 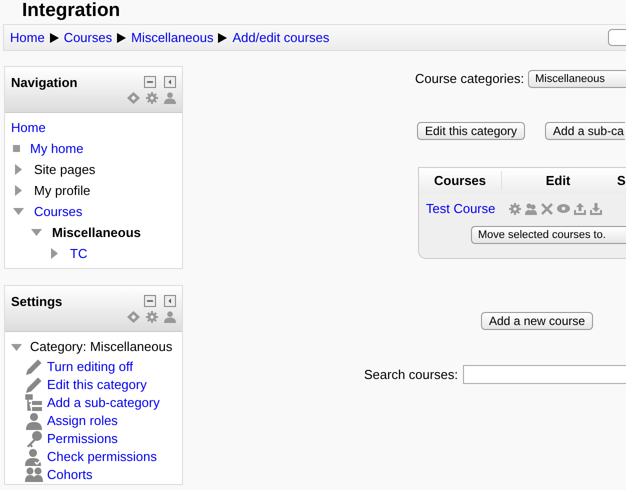 What do you see at coordinates (101, 347) in the screenshot?
I see `category-heading: Category: Miscellaneous` at bounding box center [101, 347].